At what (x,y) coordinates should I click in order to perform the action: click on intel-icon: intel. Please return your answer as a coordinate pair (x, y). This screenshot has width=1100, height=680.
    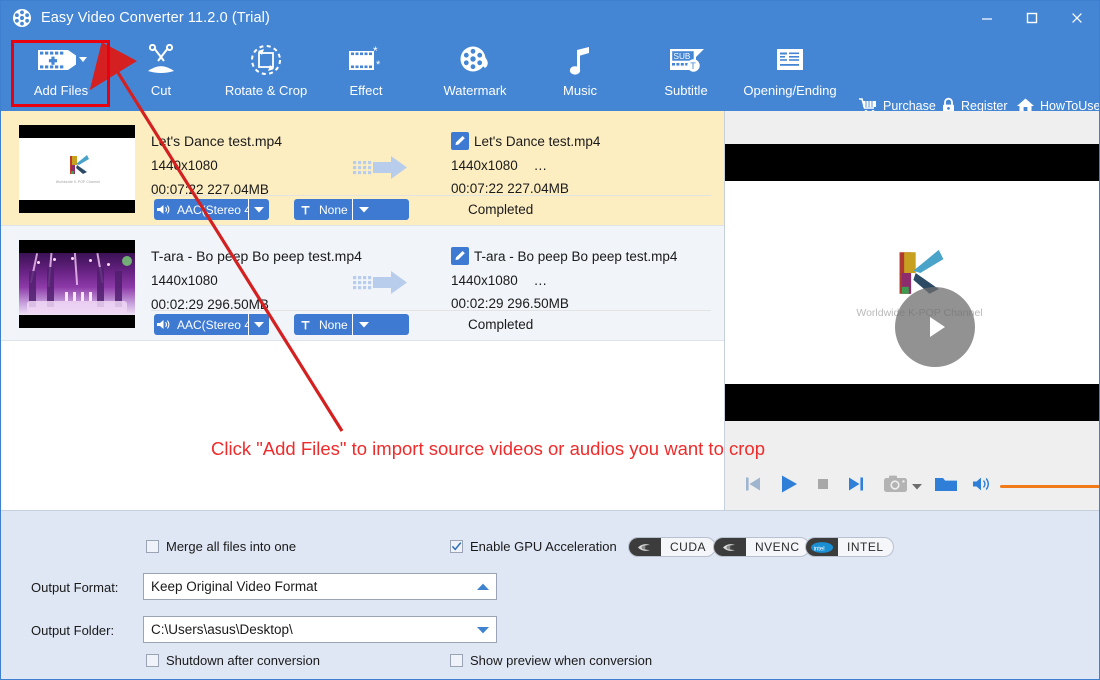
    Looking at the image, I should click on (822, 547).